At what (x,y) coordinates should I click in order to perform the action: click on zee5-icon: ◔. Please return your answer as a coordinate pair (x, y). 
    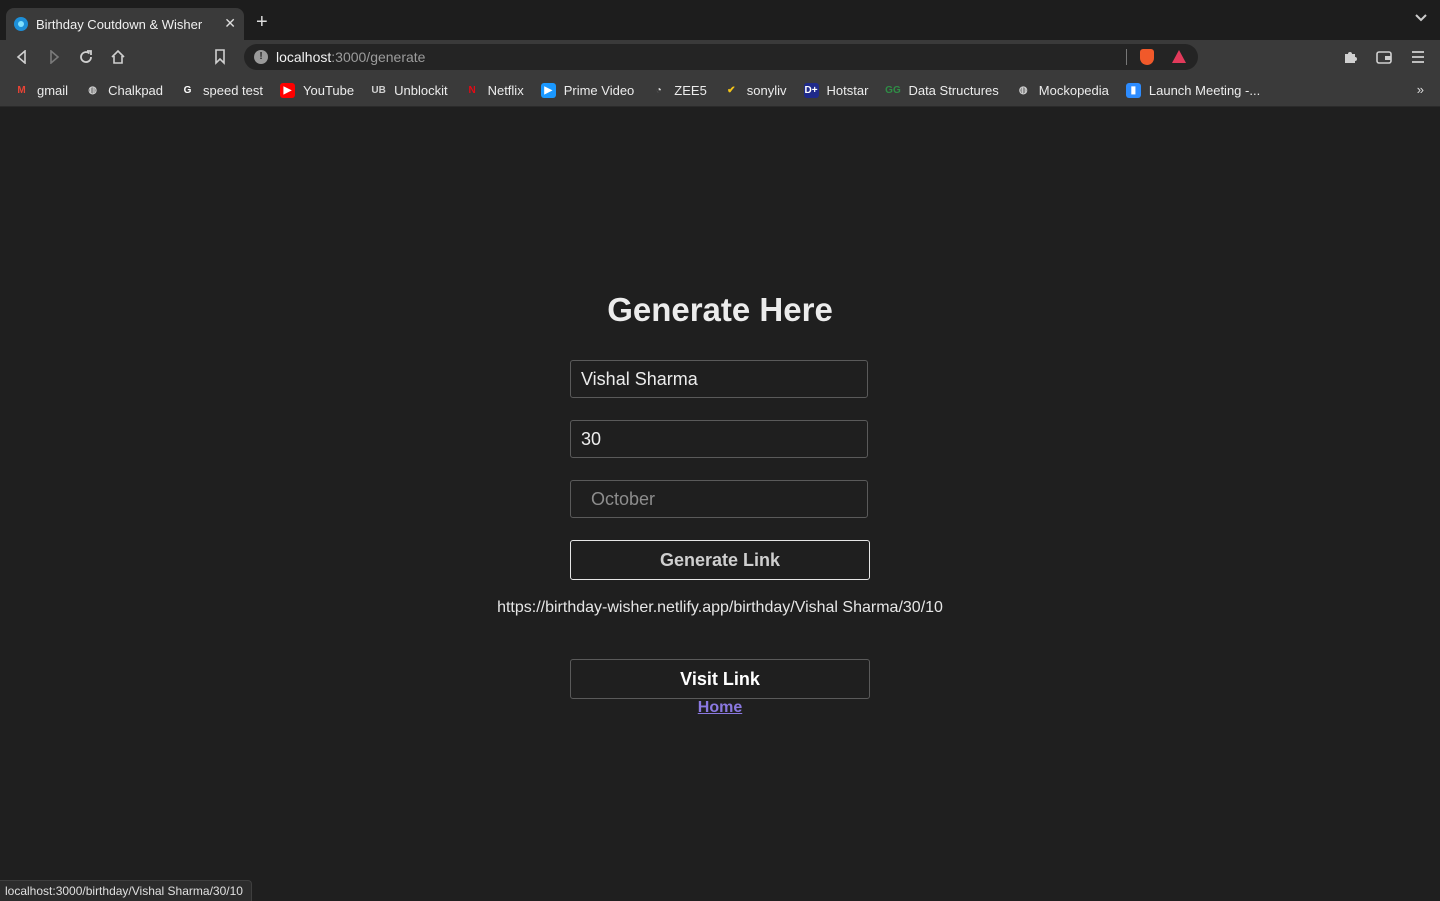
    Looking at the image, I should click on (658, 90).